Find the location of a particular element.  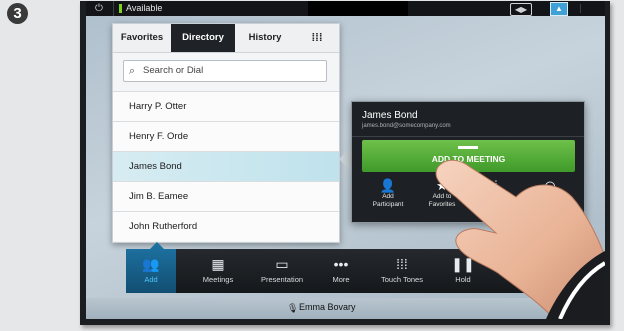

step-number-badge: 3 is located at coordinates (17, 13).